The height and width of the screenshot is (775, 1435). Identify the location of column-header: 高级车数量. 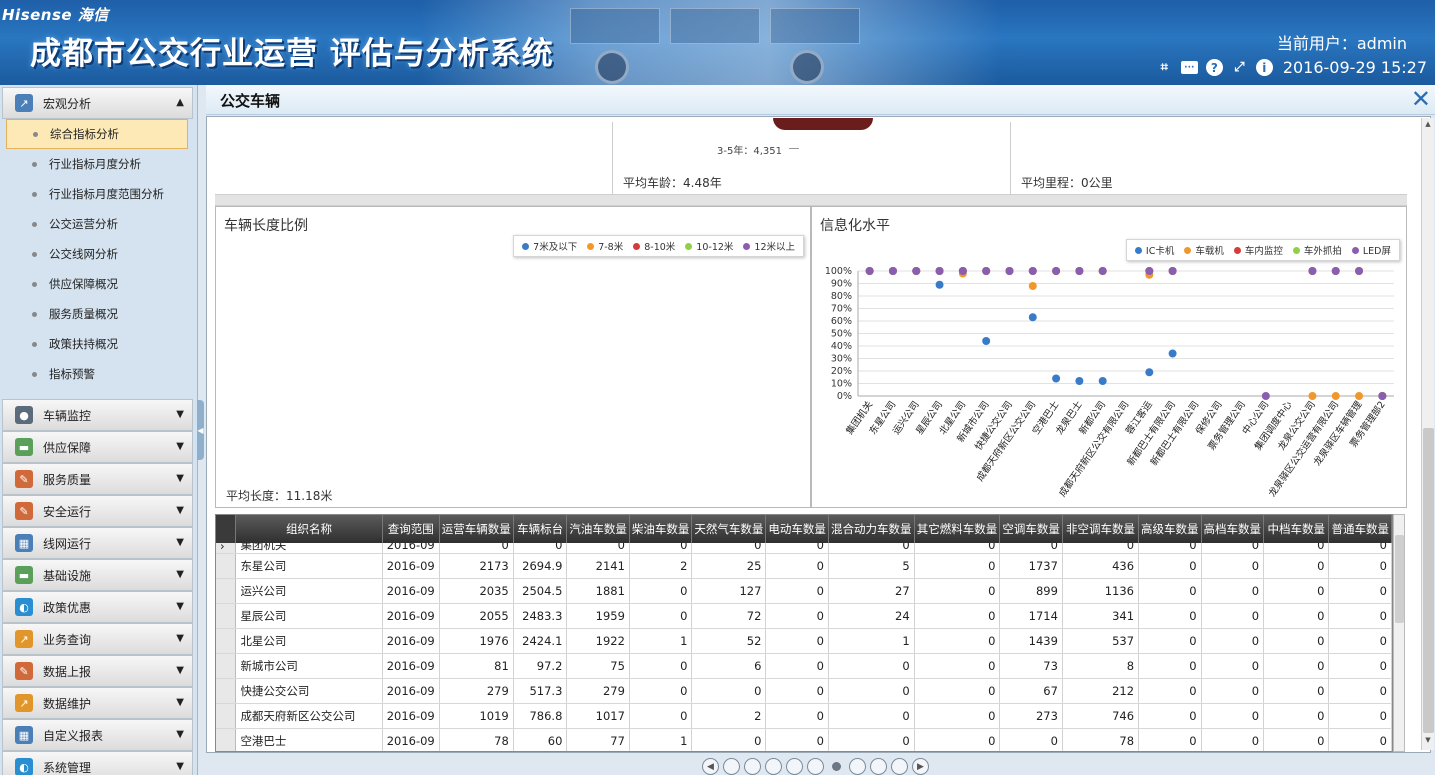
(1170, 529).